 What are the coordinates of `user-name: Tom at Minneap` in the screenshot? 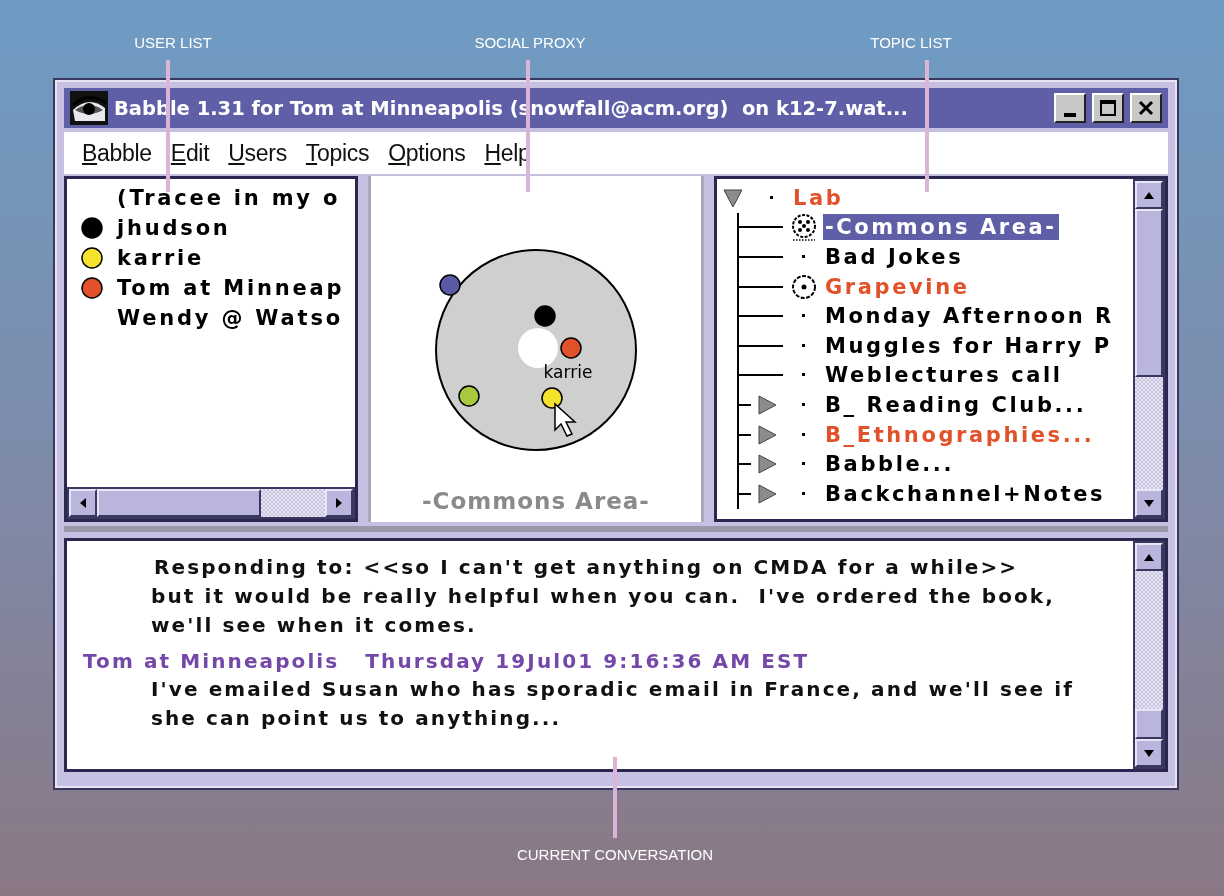 It's located at (231, 288).